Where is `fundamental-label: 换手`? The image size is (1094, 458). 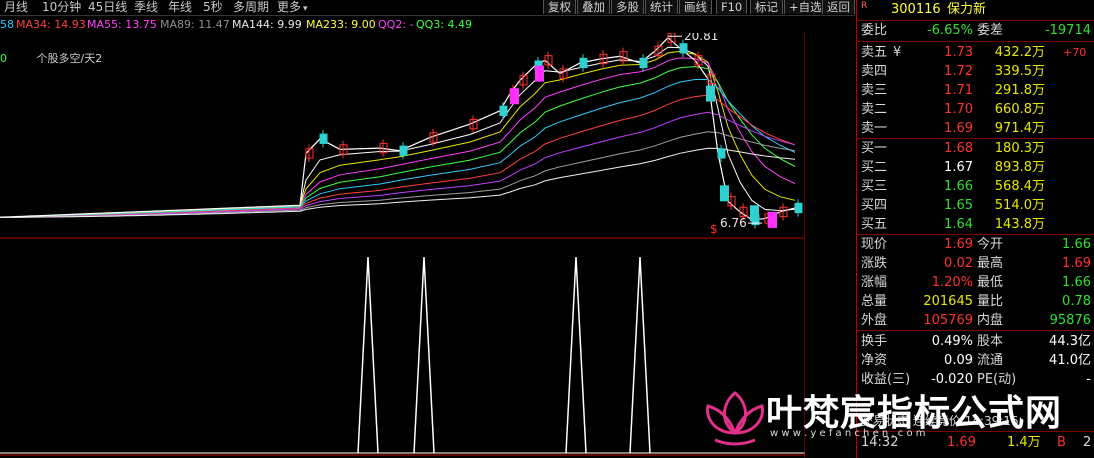
fundamental-label: 换手 is located at coordinates (874, 341).